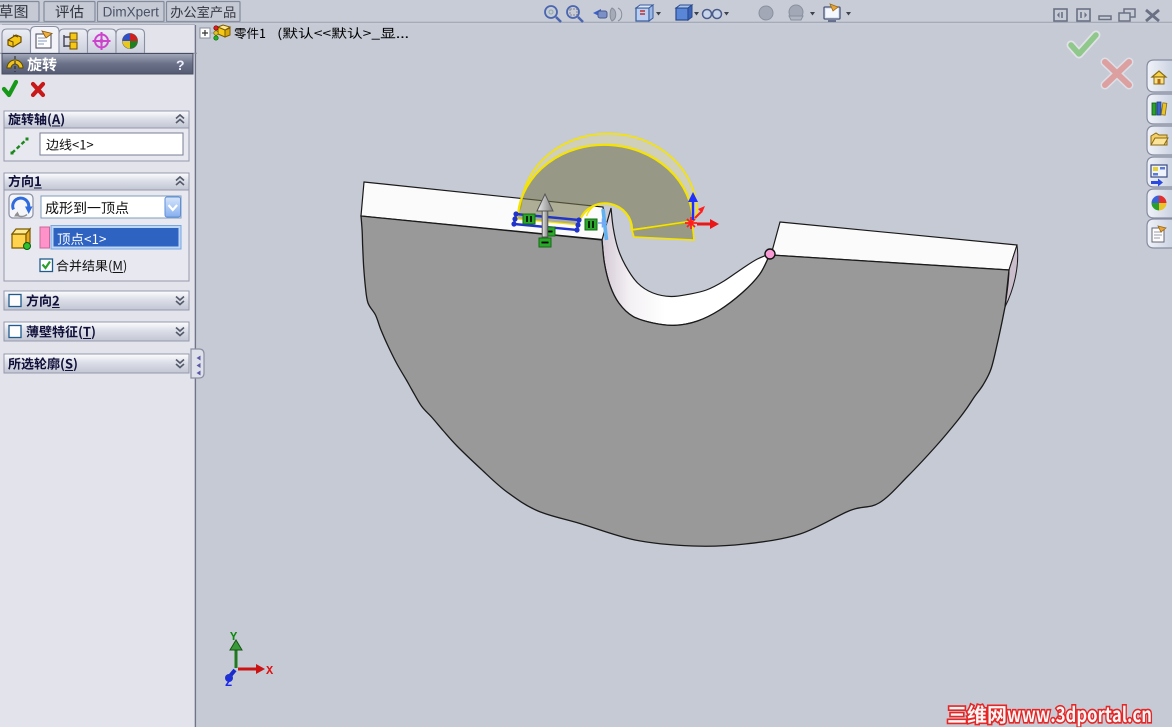  I want to click on svg-text: Z, so click(228, 683).